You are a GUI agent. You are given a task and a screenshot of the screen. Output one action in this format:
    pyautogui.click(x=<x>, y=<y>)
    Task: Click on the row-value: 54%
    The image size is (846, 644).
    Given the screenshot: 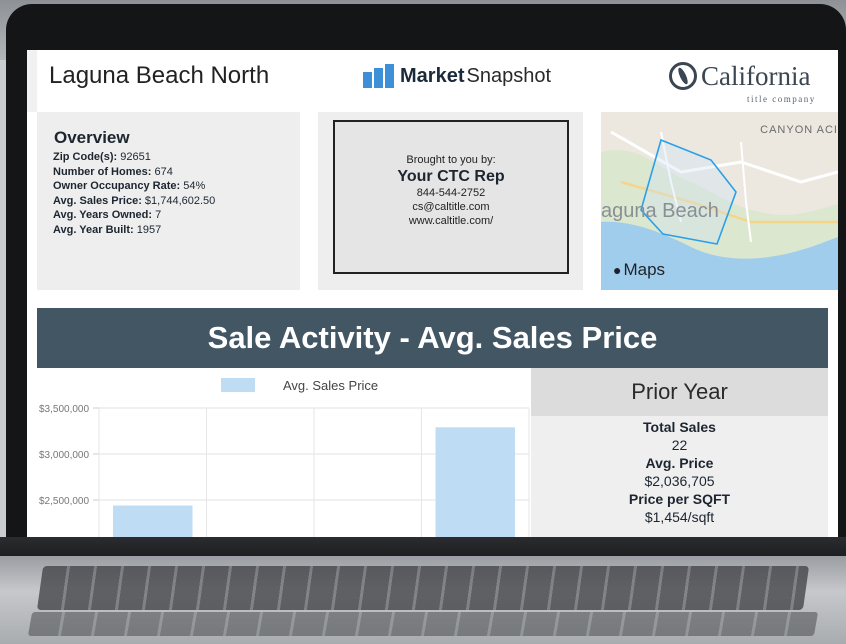 What is the action you would take?
    pyautogui.click(x=194, y=186)
    